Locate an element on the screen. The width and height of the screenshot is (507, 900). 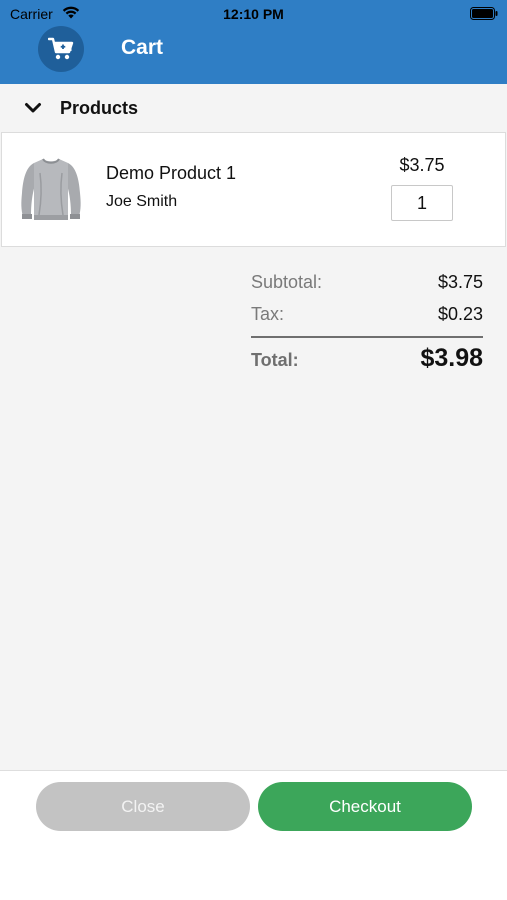
status-time: 12:10 PM is located at coordinates (253, 14).